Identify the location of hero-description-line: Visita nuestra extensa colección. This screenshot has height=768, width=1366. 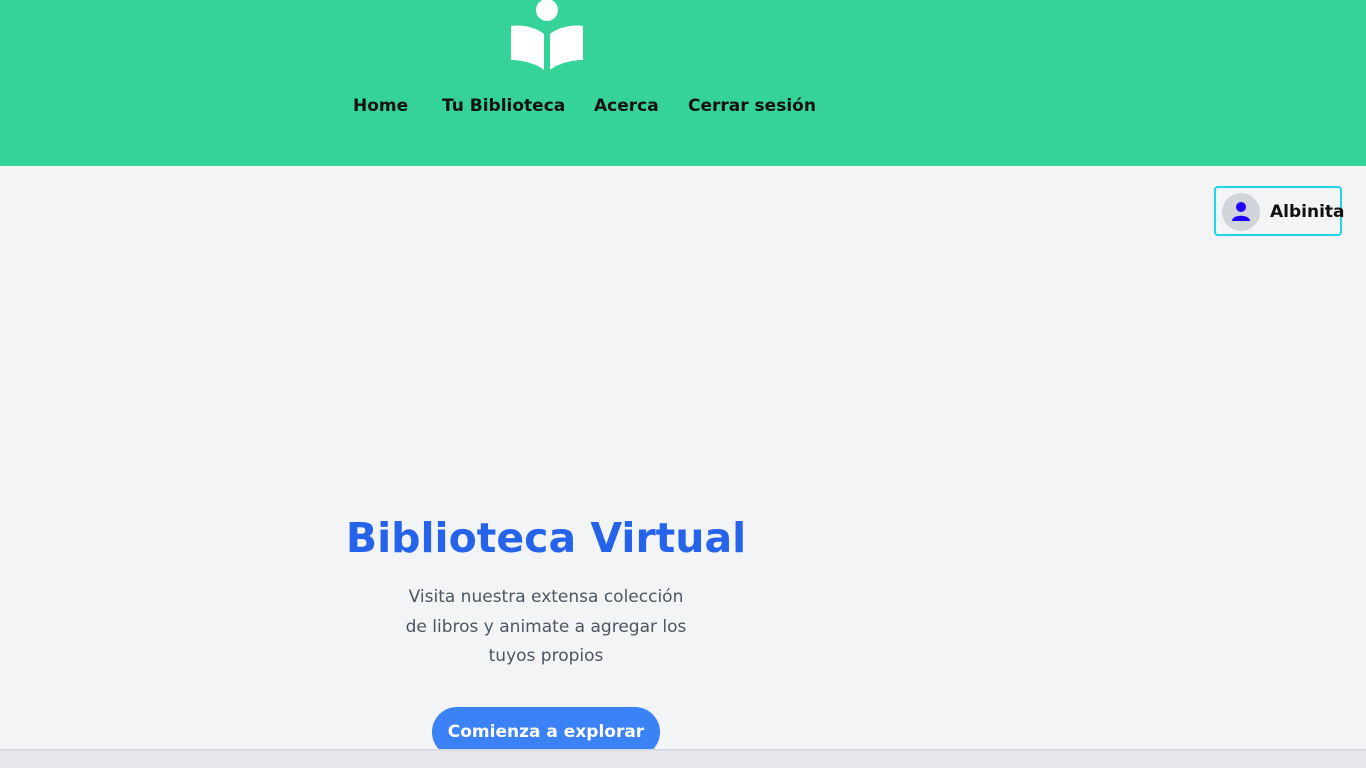
(546, 597).